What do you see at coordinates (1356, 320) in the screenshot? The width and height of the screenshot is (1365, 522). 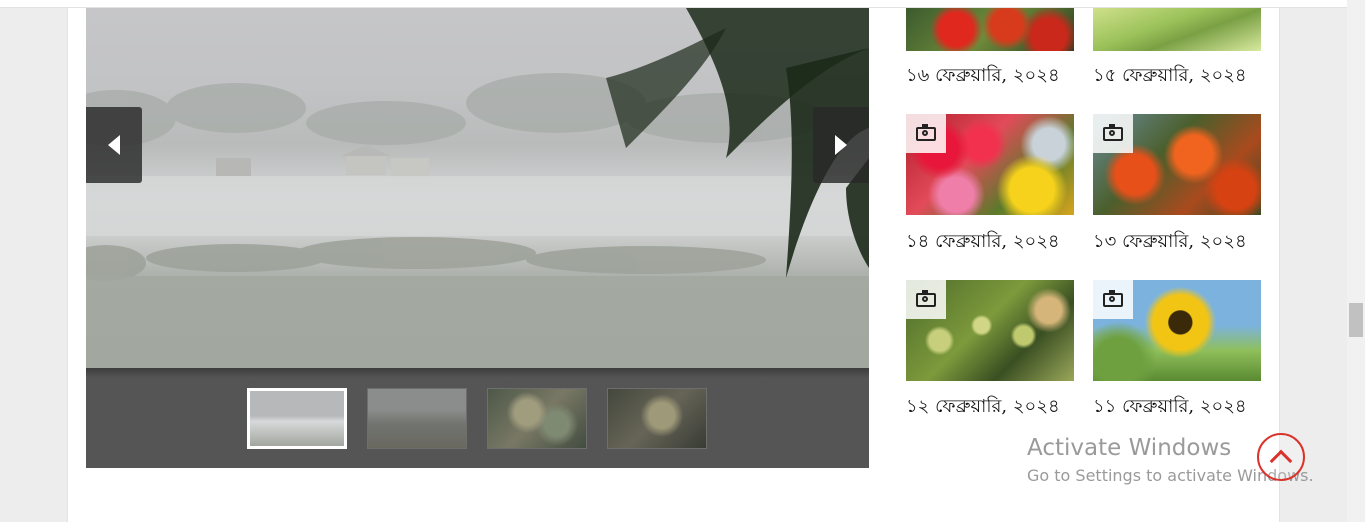 I see `scrollbar-thumb` at bounding box center [1356, 320].